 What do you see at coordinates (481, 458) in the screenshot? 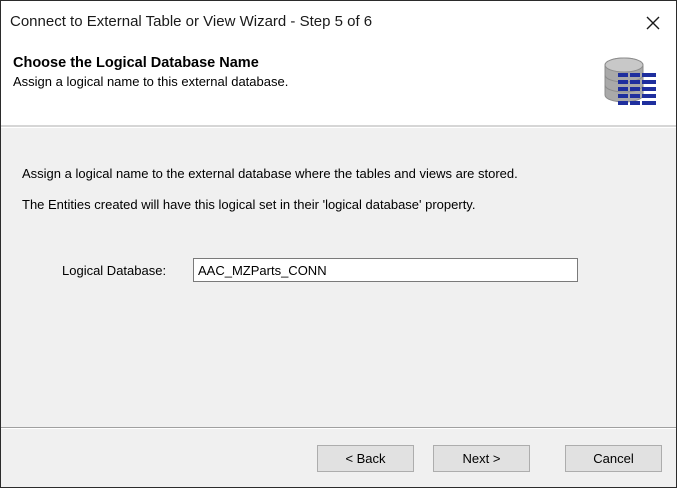
I see `next-button: Next >` at bounding box center [481, 458].